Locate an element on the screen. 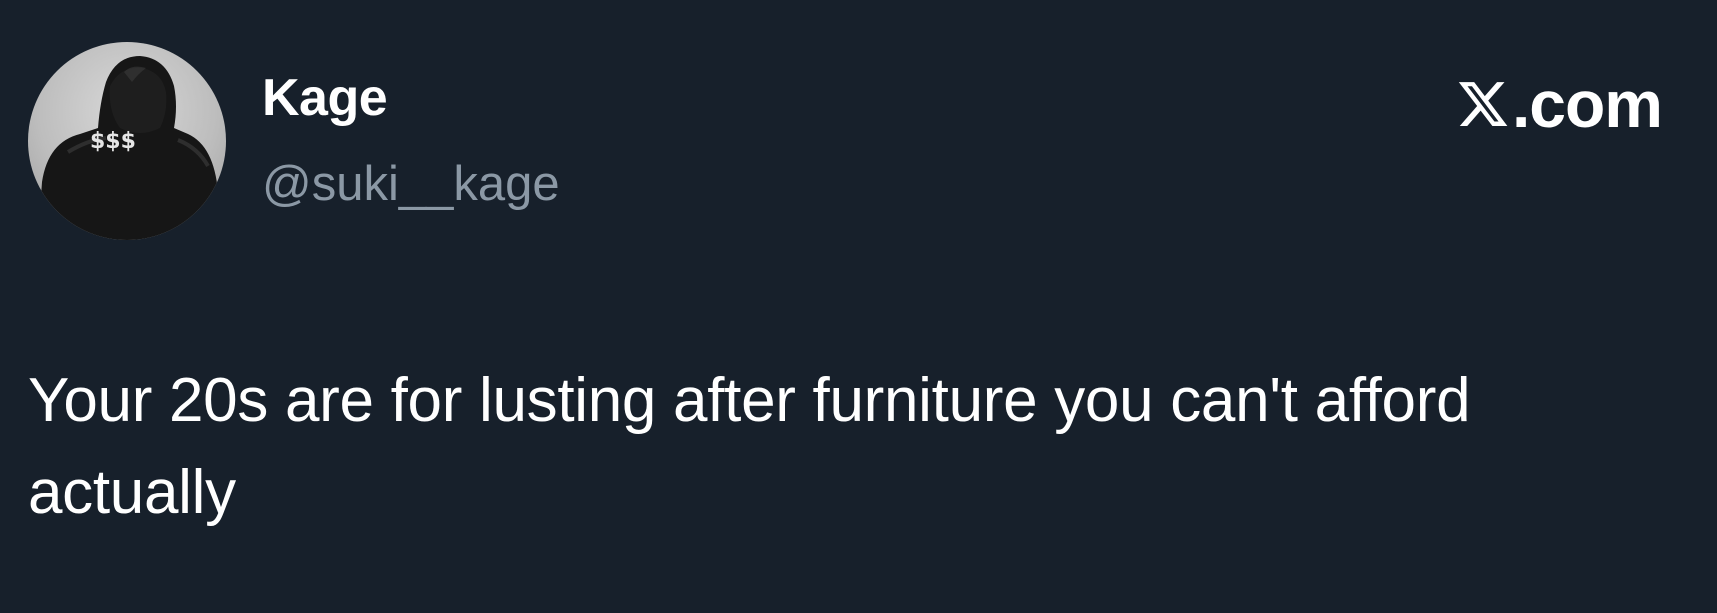 This screenshot has width=1717, height=613. display-name: Kage is located at coordinates (325, 98).